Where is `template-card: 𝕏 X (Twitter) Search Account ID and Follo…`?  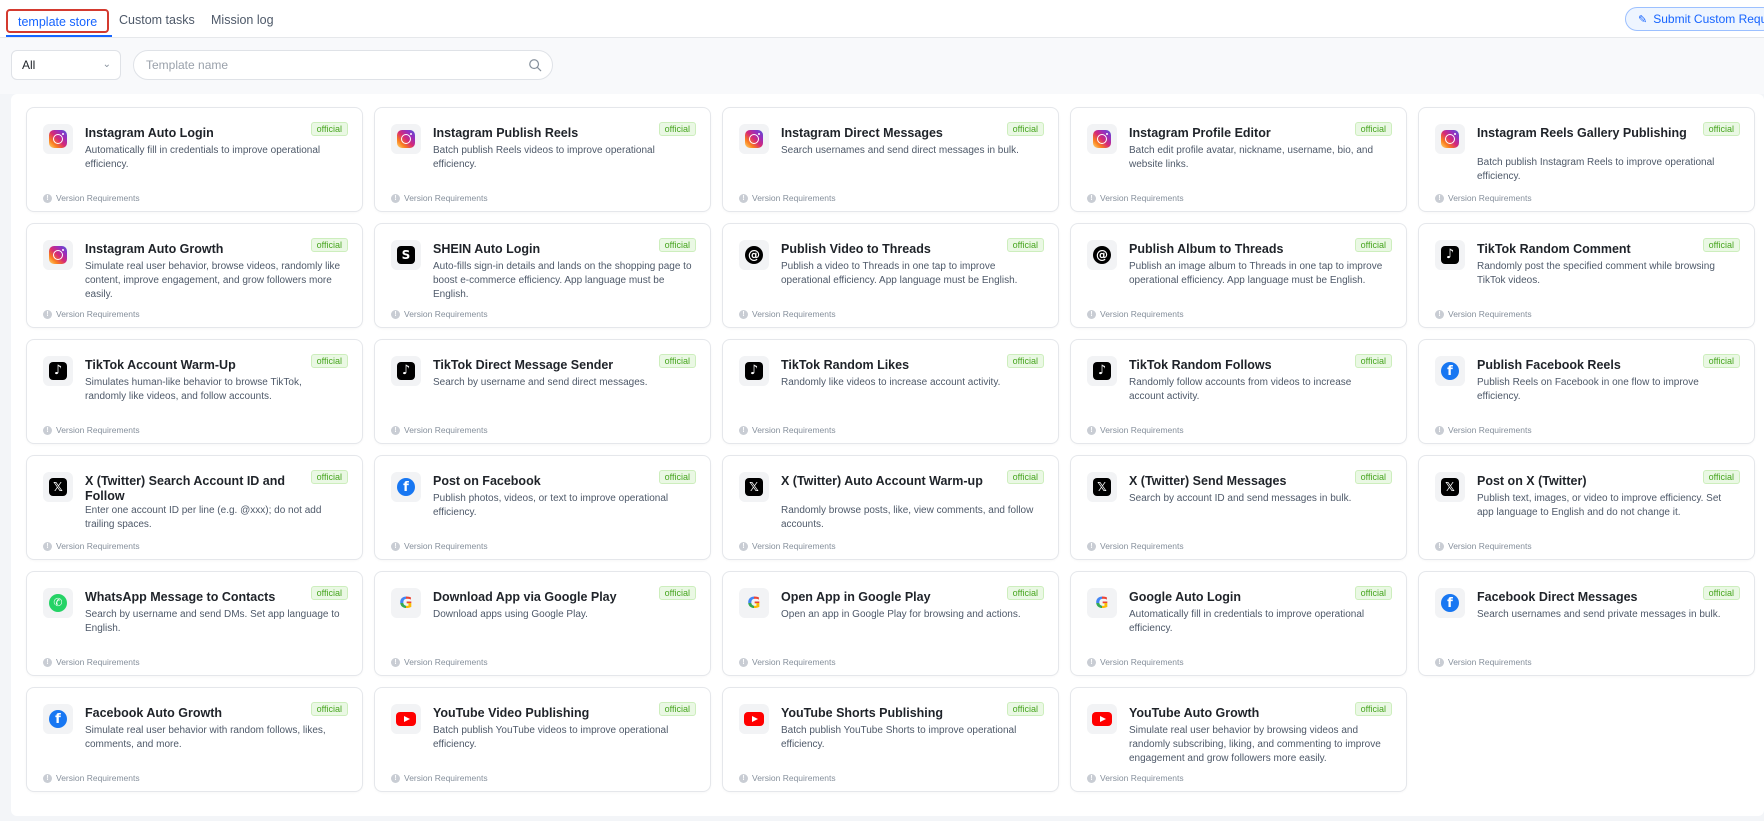
template-card: 𝕏 X (Twitter) Search Account ID and Follo… is located at coordinates (194, 507).